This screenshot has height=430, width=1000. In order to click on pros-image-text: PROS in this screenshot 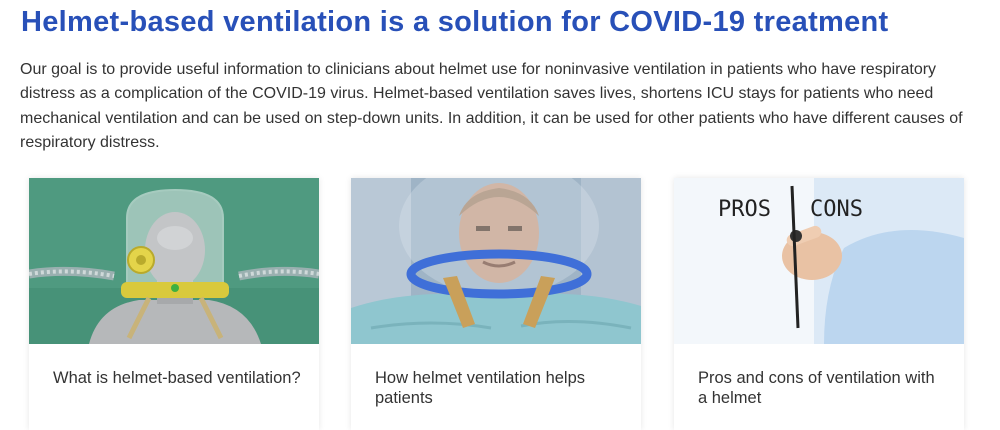, I will do `click(744, 209)`.